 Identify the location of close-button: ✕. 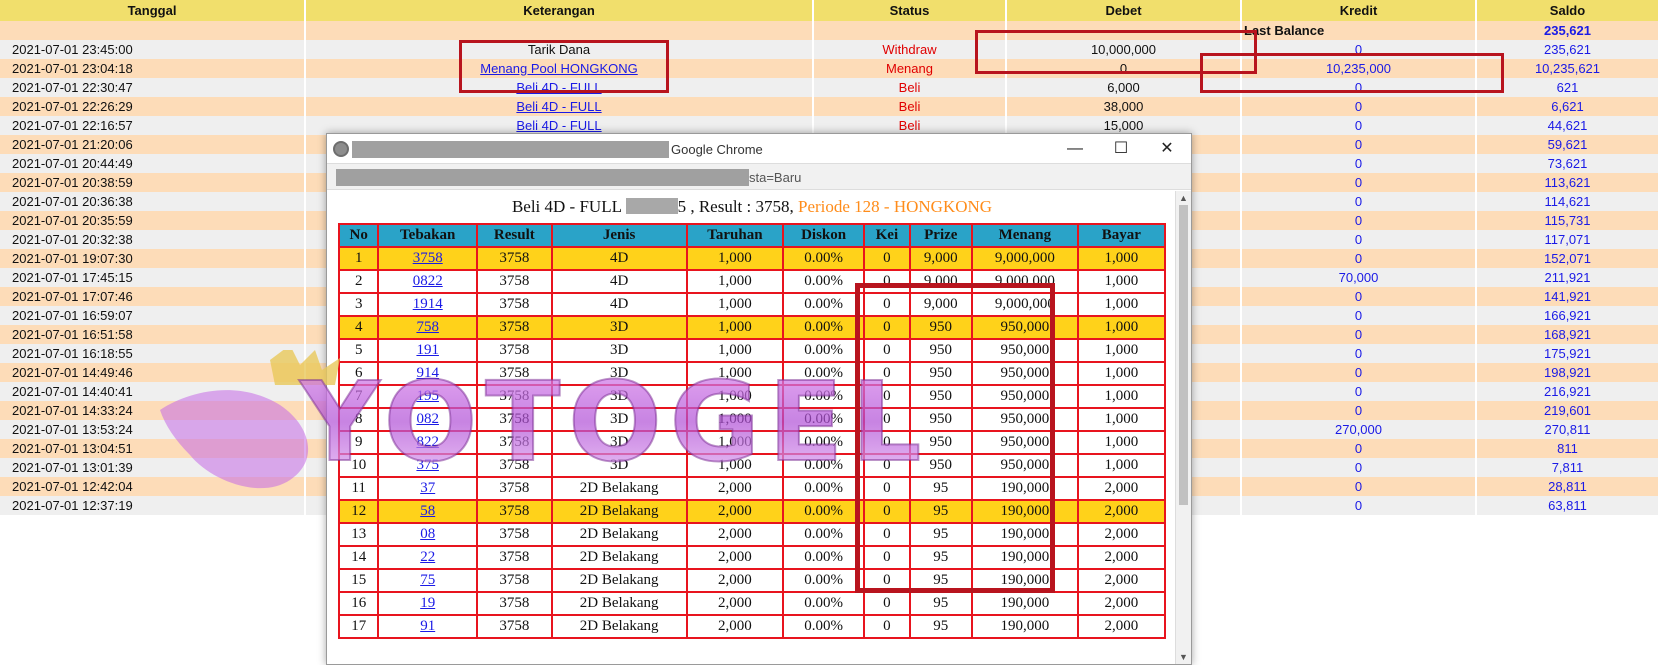
(1167, 149).